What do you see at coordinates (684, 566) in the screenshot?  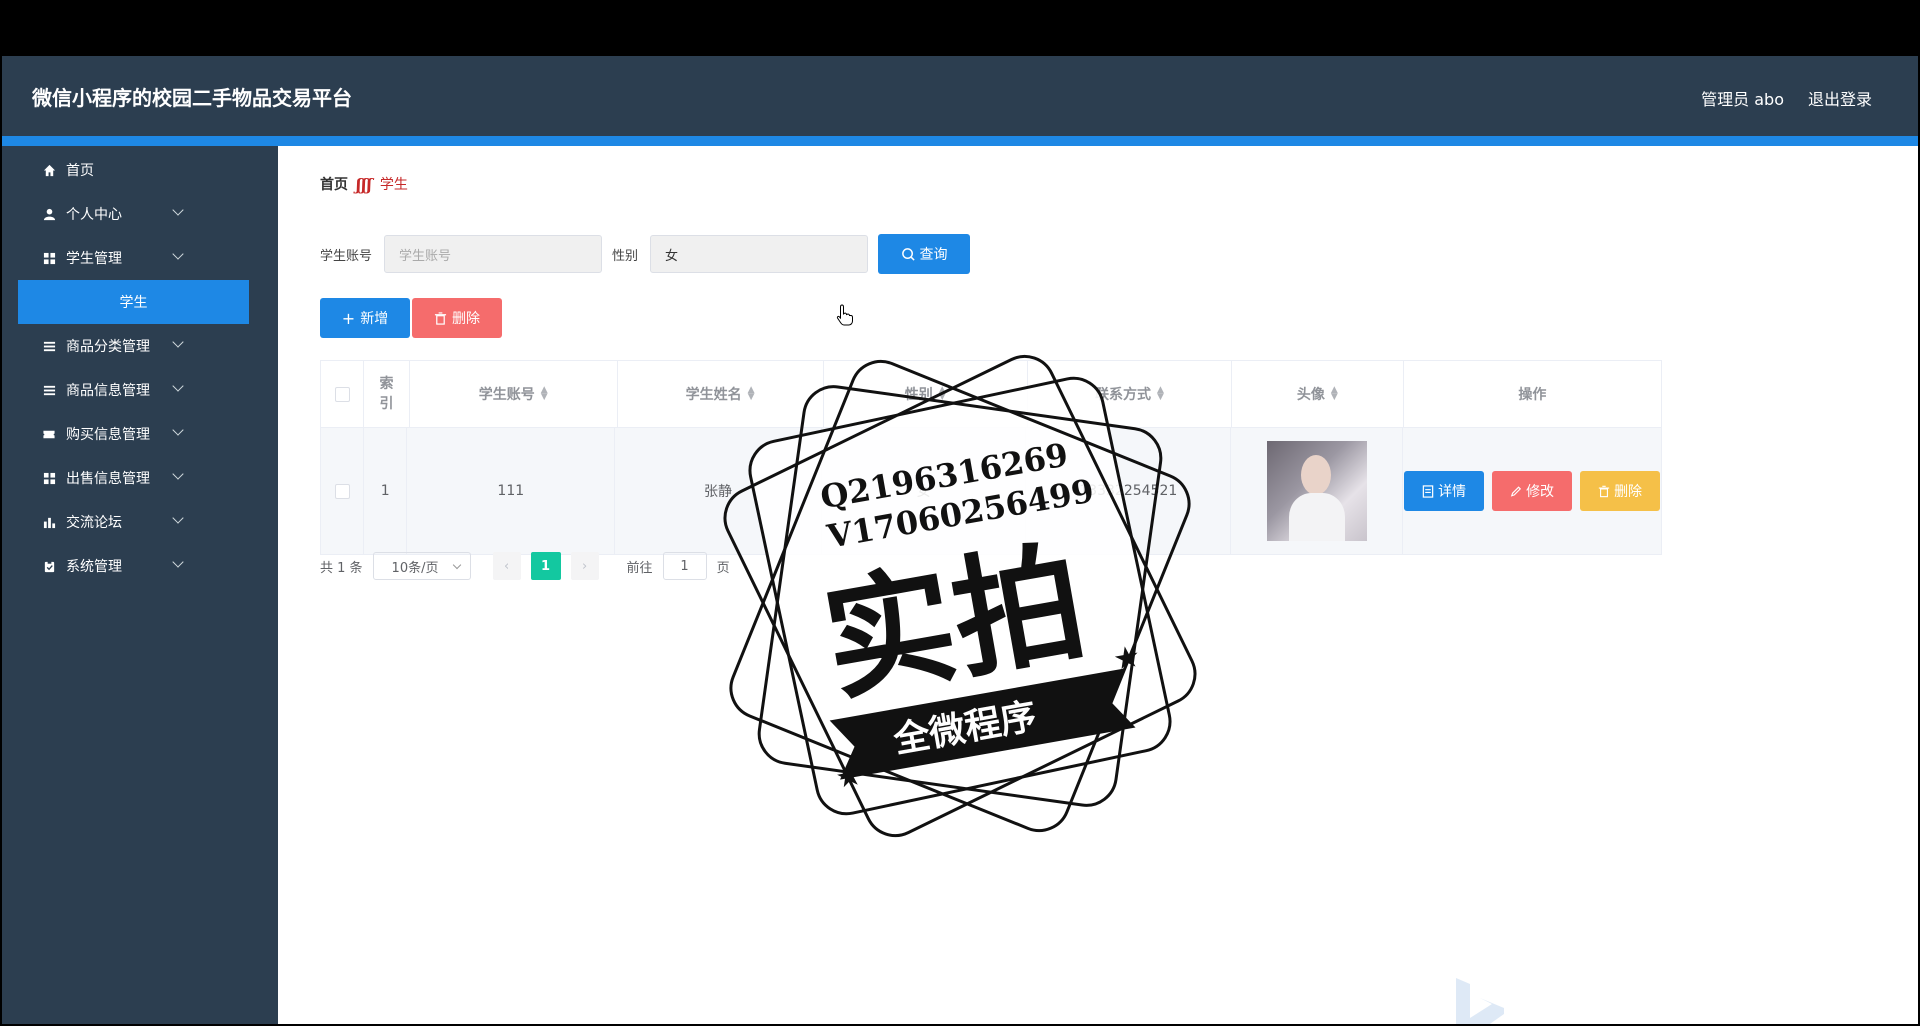 I see `goto-page-input: 1` at bounding box center [684, 566].